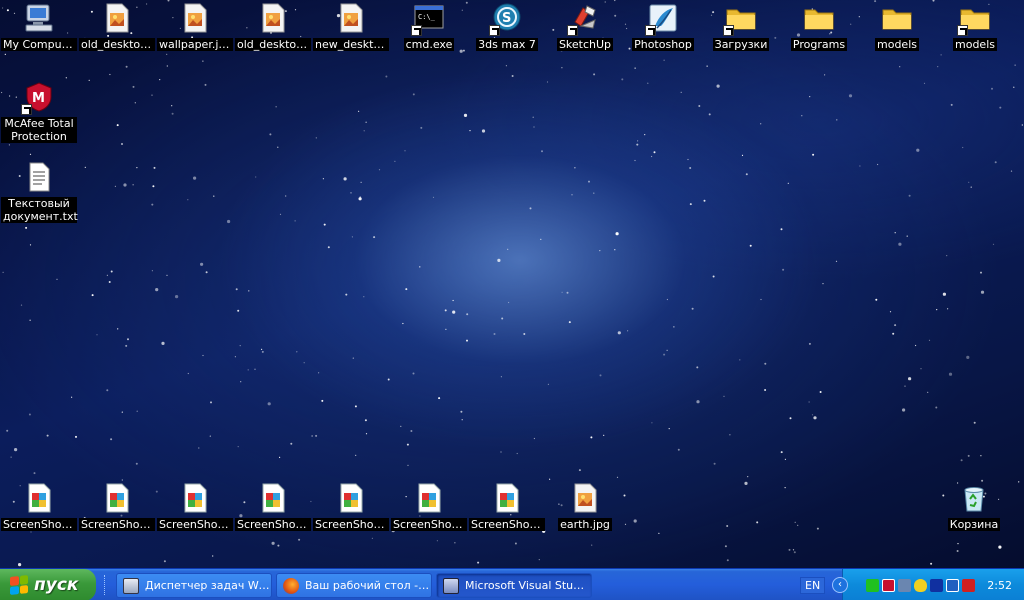  What do you see at coordinates (585, 524) in the screenshot?
I see `desktop-icon-label: earth.jpg` at bounding box center [585, 524].